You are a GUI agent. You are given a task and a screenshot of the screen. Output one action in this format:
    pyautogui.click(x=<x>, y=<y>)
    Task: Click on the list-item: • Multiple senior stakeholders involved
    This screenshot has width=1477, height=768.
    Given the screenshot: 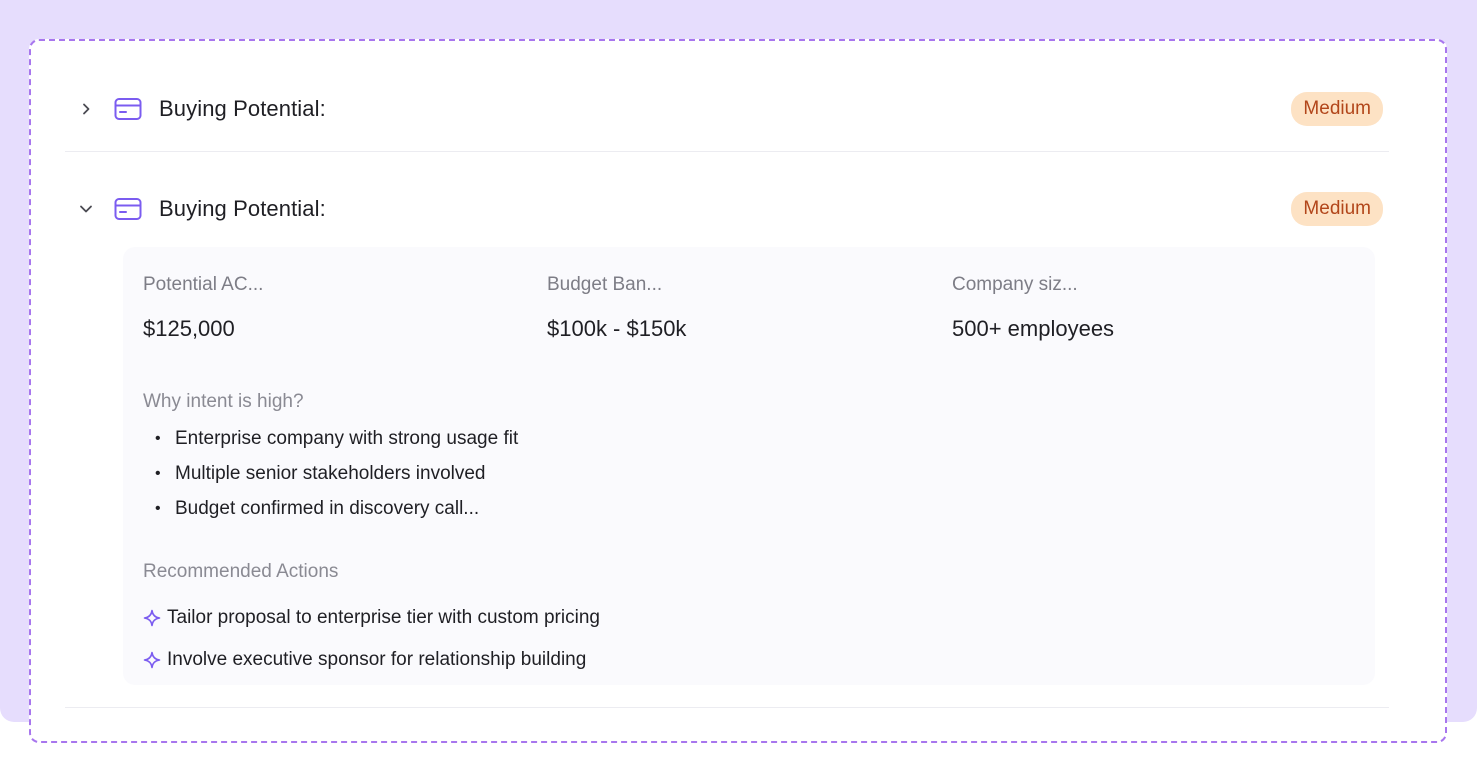 What is the action you would take?
    pyautogui.click(x=336, y=479)
    